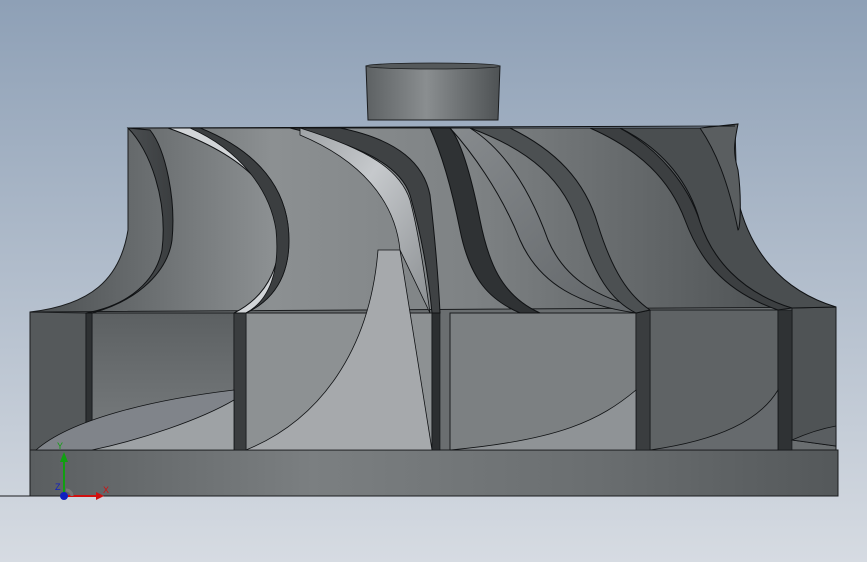 This screenshot has width=867, height=562. I want to click on impeller-shaft, so click(433, 91).